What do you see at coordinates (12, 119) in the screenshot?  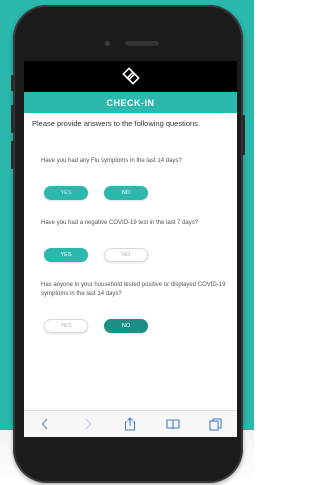 I see `volume-up-button` at bounding box center [12, 119].